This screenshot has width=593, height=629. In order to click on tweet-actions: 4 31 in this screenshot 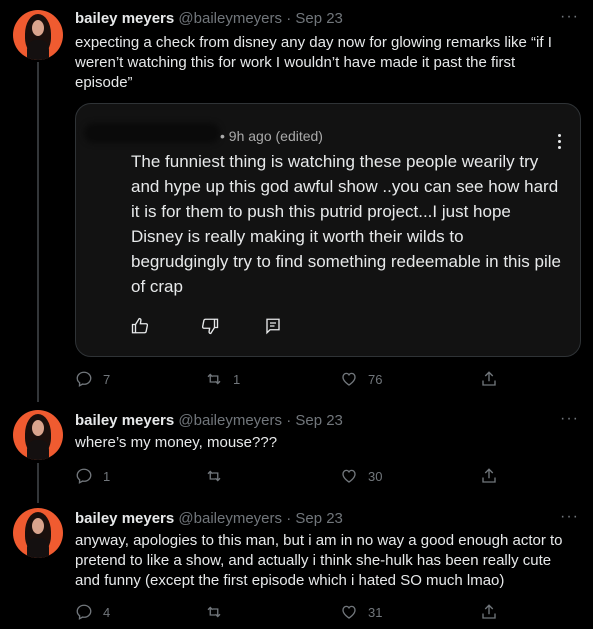, I will do `click(290, 612)`.